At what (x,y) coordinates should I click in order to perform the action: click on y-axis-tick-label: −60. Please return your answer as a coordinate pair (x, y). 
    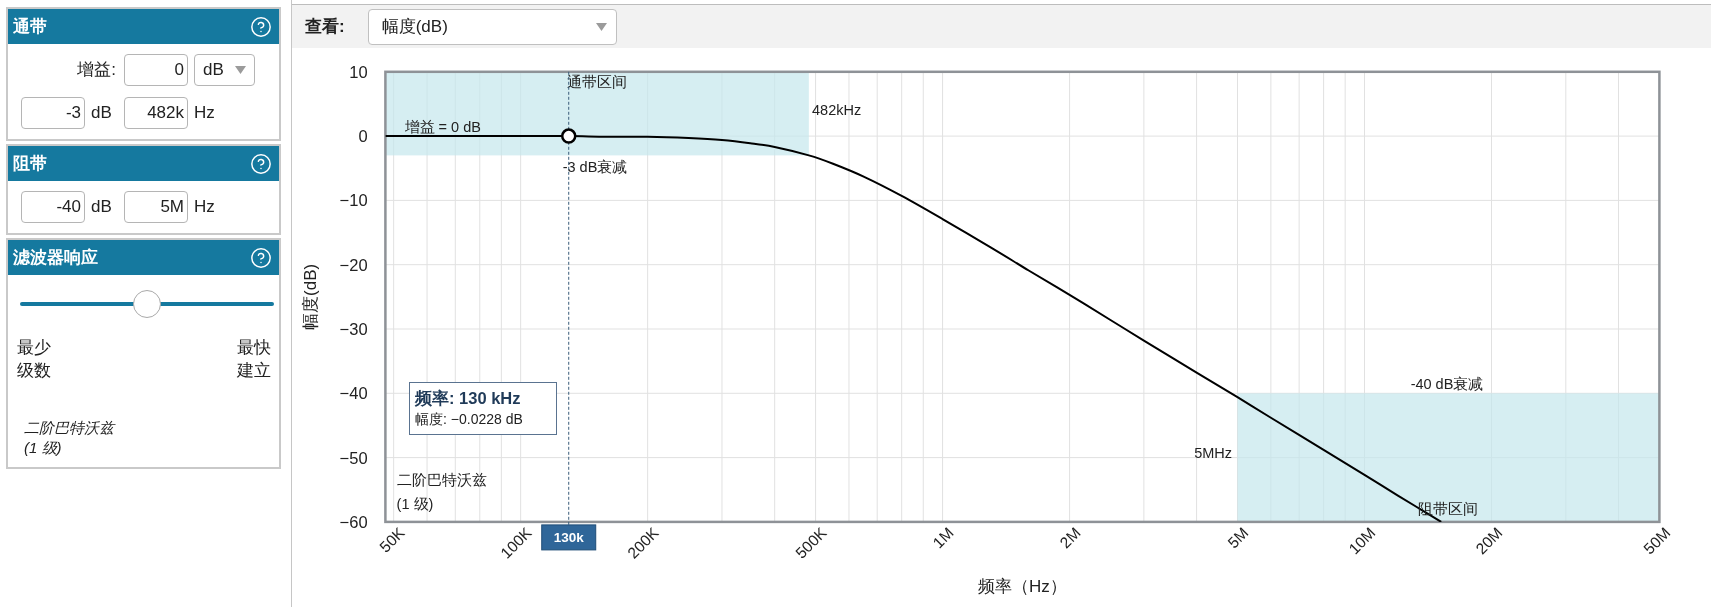
    Looking at the image, I should click on (353, 521).